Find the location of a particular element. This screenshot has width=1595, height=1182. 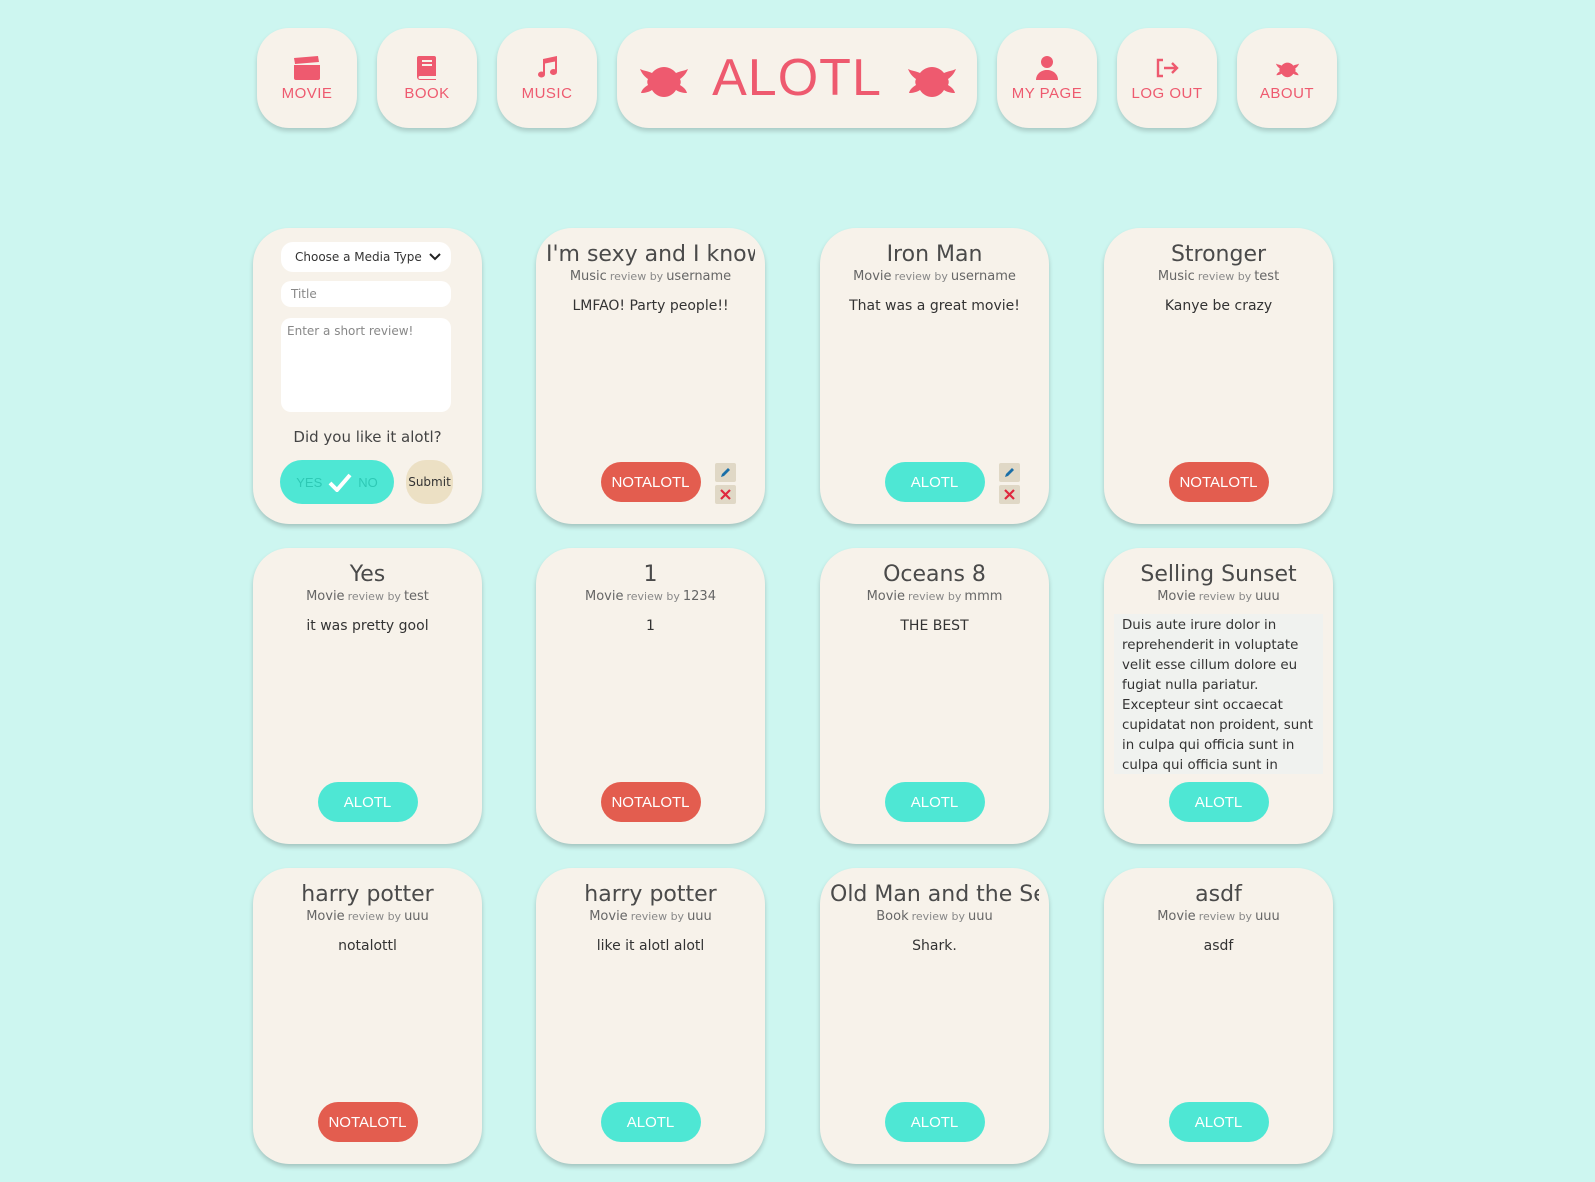

nav-log-out-label: LOG OUT is located at coordinates (1167, 93).